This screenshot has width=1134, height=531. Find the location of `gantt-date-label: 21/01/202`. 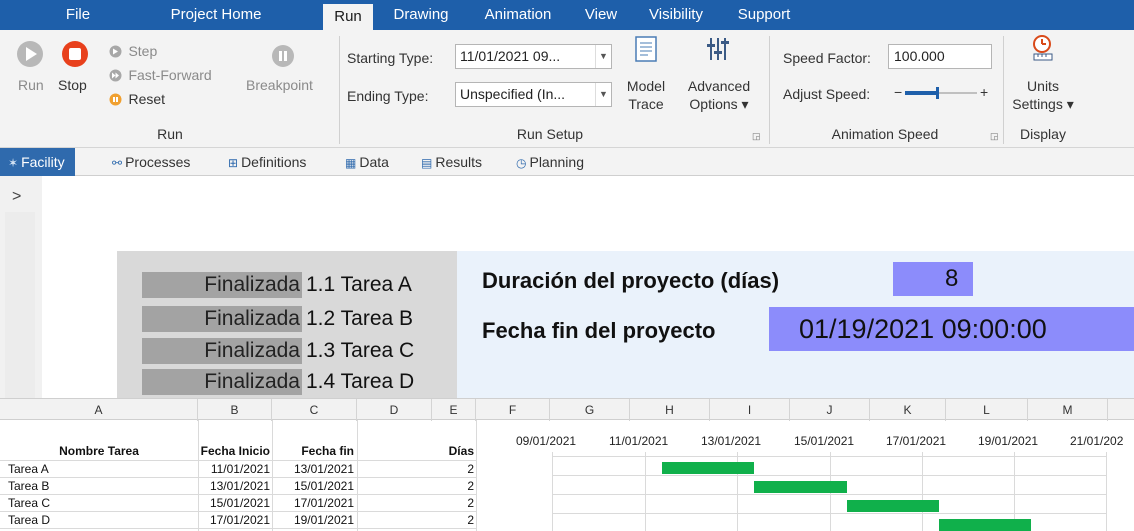

gantt-date-label: 21/01/202 is located at coordinates (1097, 441).